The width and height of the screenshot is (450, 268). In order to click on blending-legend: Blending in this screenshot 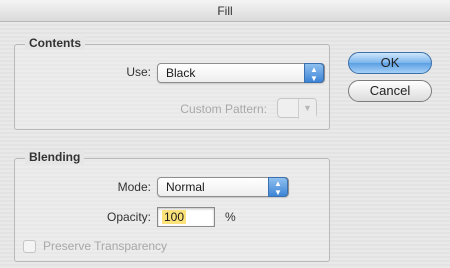, I will do `click(55, 157)`.